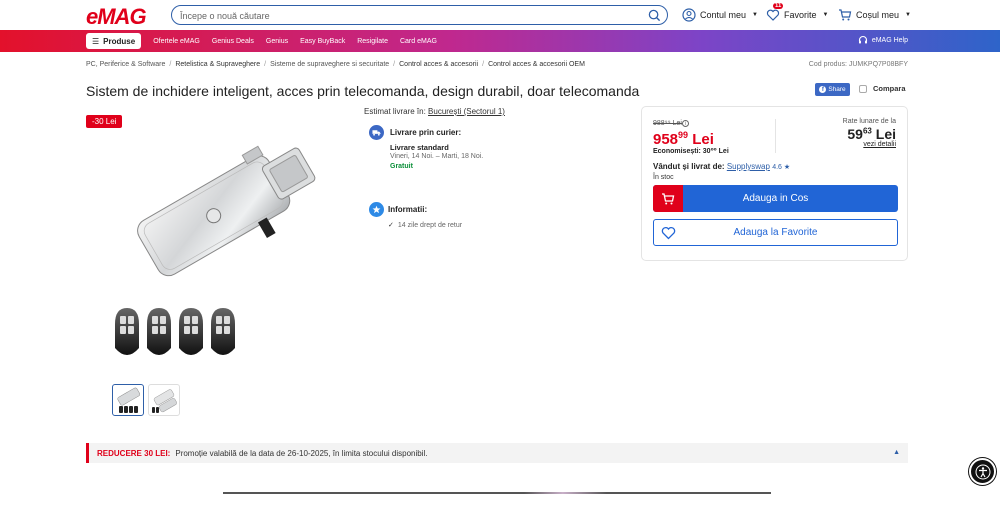  I want to click on cart-plus-icon, so click(668, 198).